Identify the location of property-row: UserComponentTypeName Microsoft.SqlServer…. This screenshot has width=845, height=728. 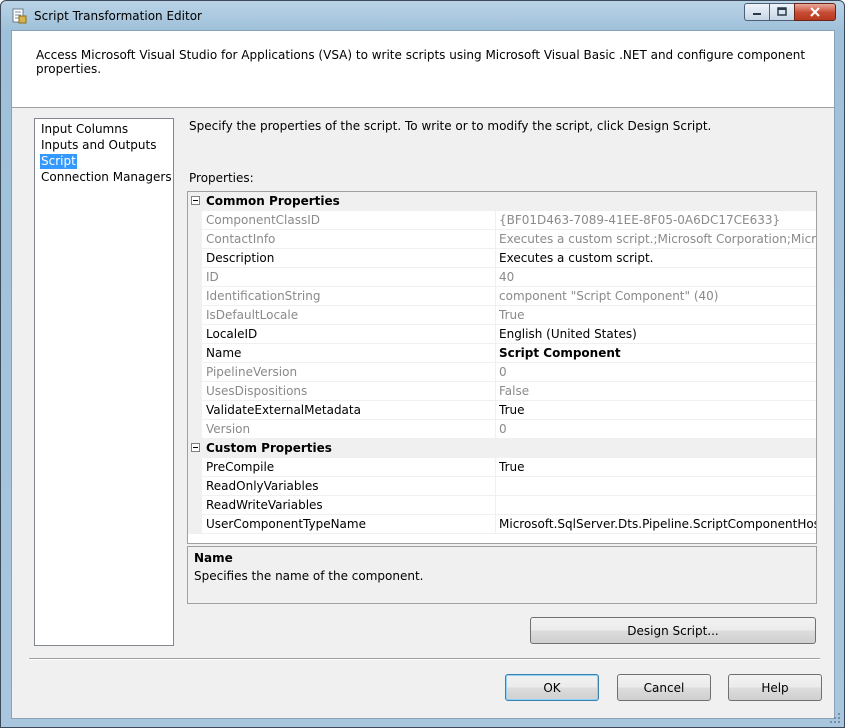
(502, 524).